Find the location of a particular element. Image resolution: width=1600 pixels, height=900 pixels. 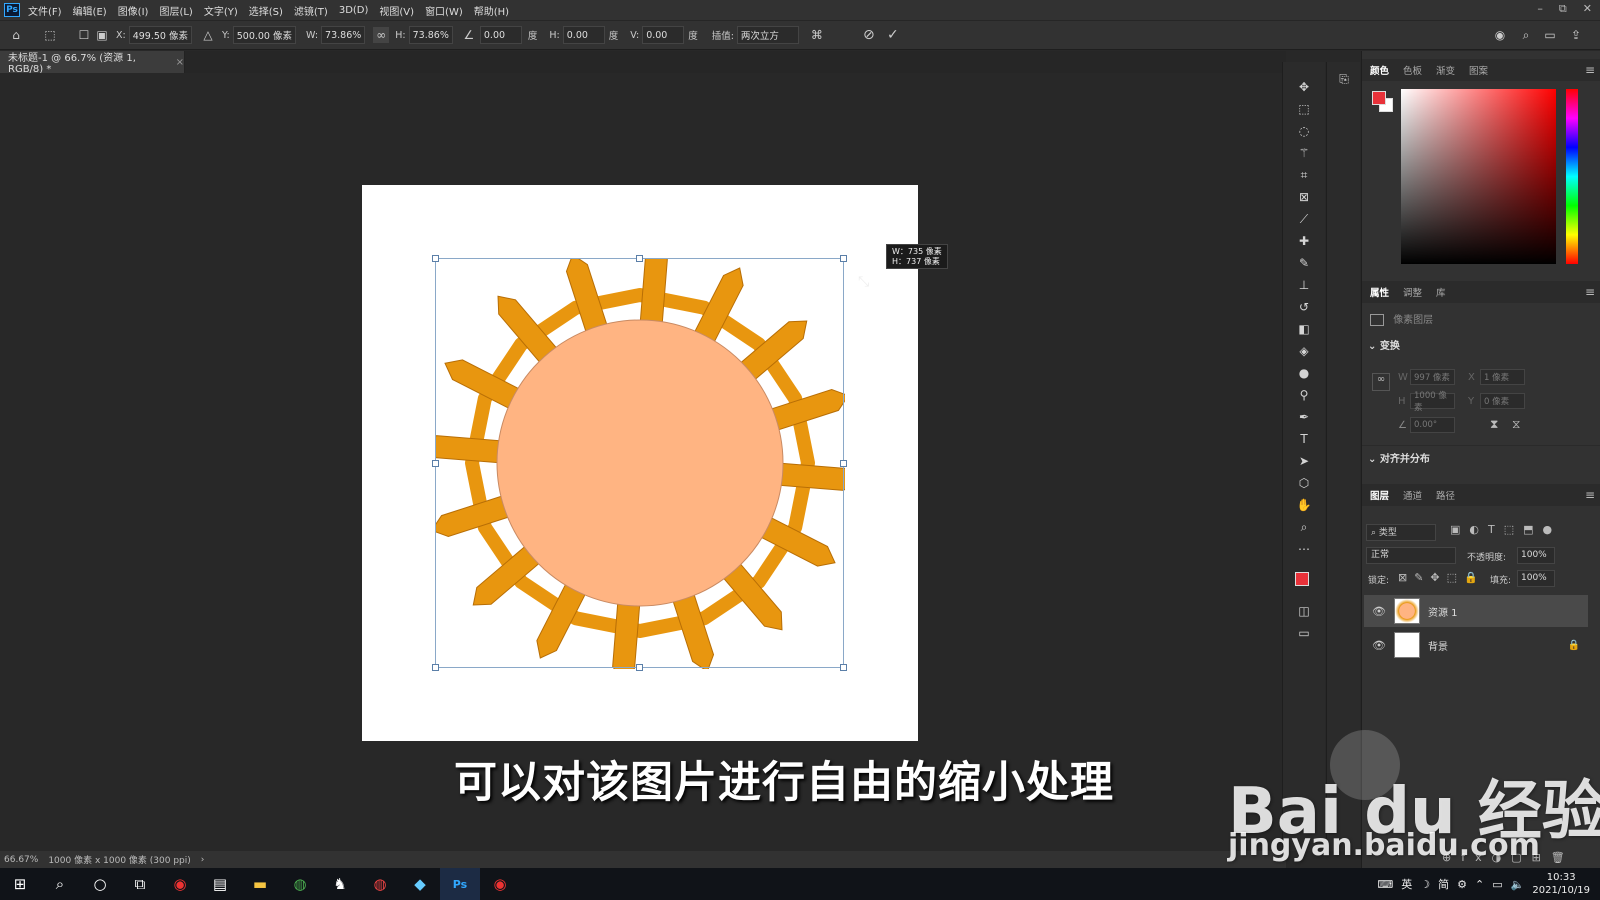

handle-bottom-center is located at coordinates (639, 667).